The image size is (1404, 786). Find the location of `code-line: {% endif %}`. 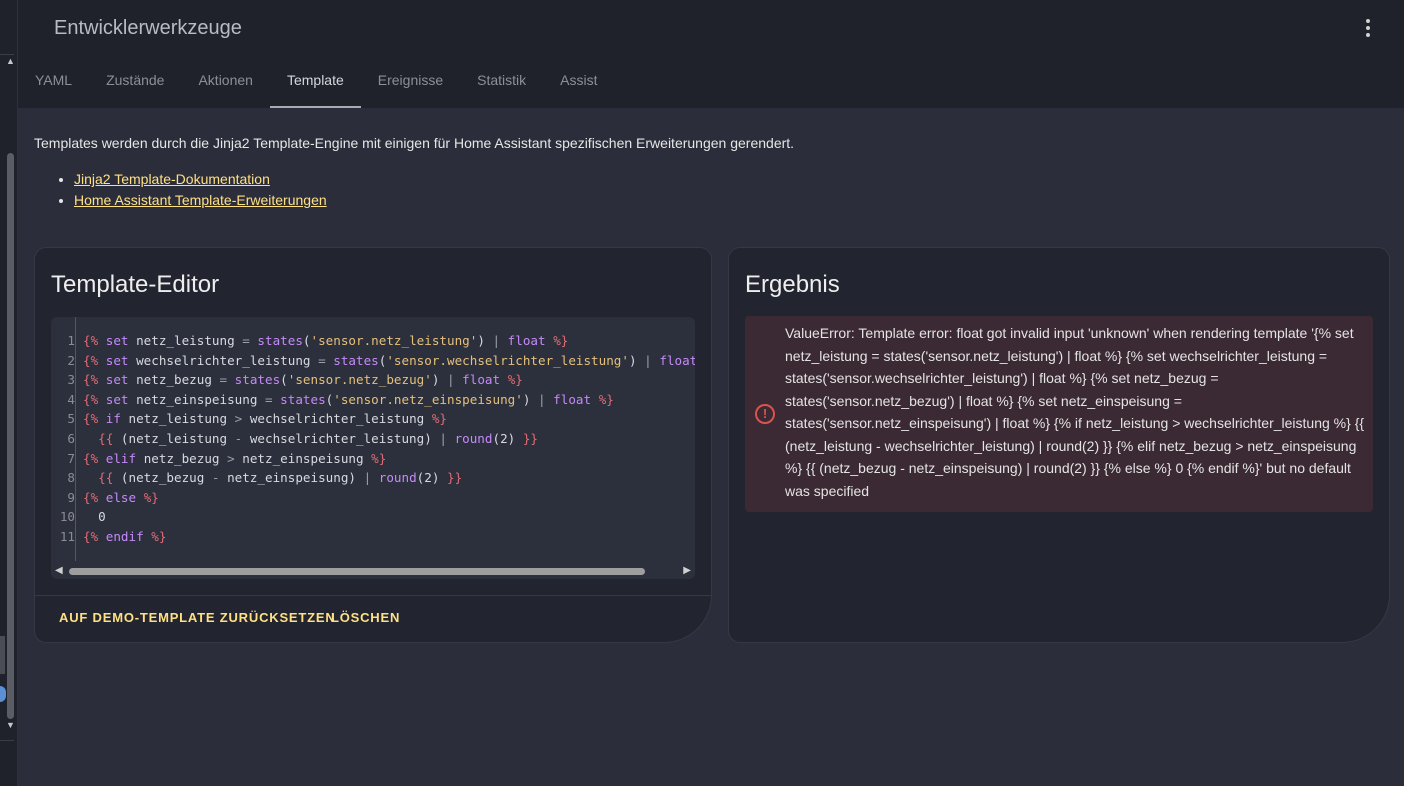

code-line: {% endif %} is located at coordinates (389, 537).